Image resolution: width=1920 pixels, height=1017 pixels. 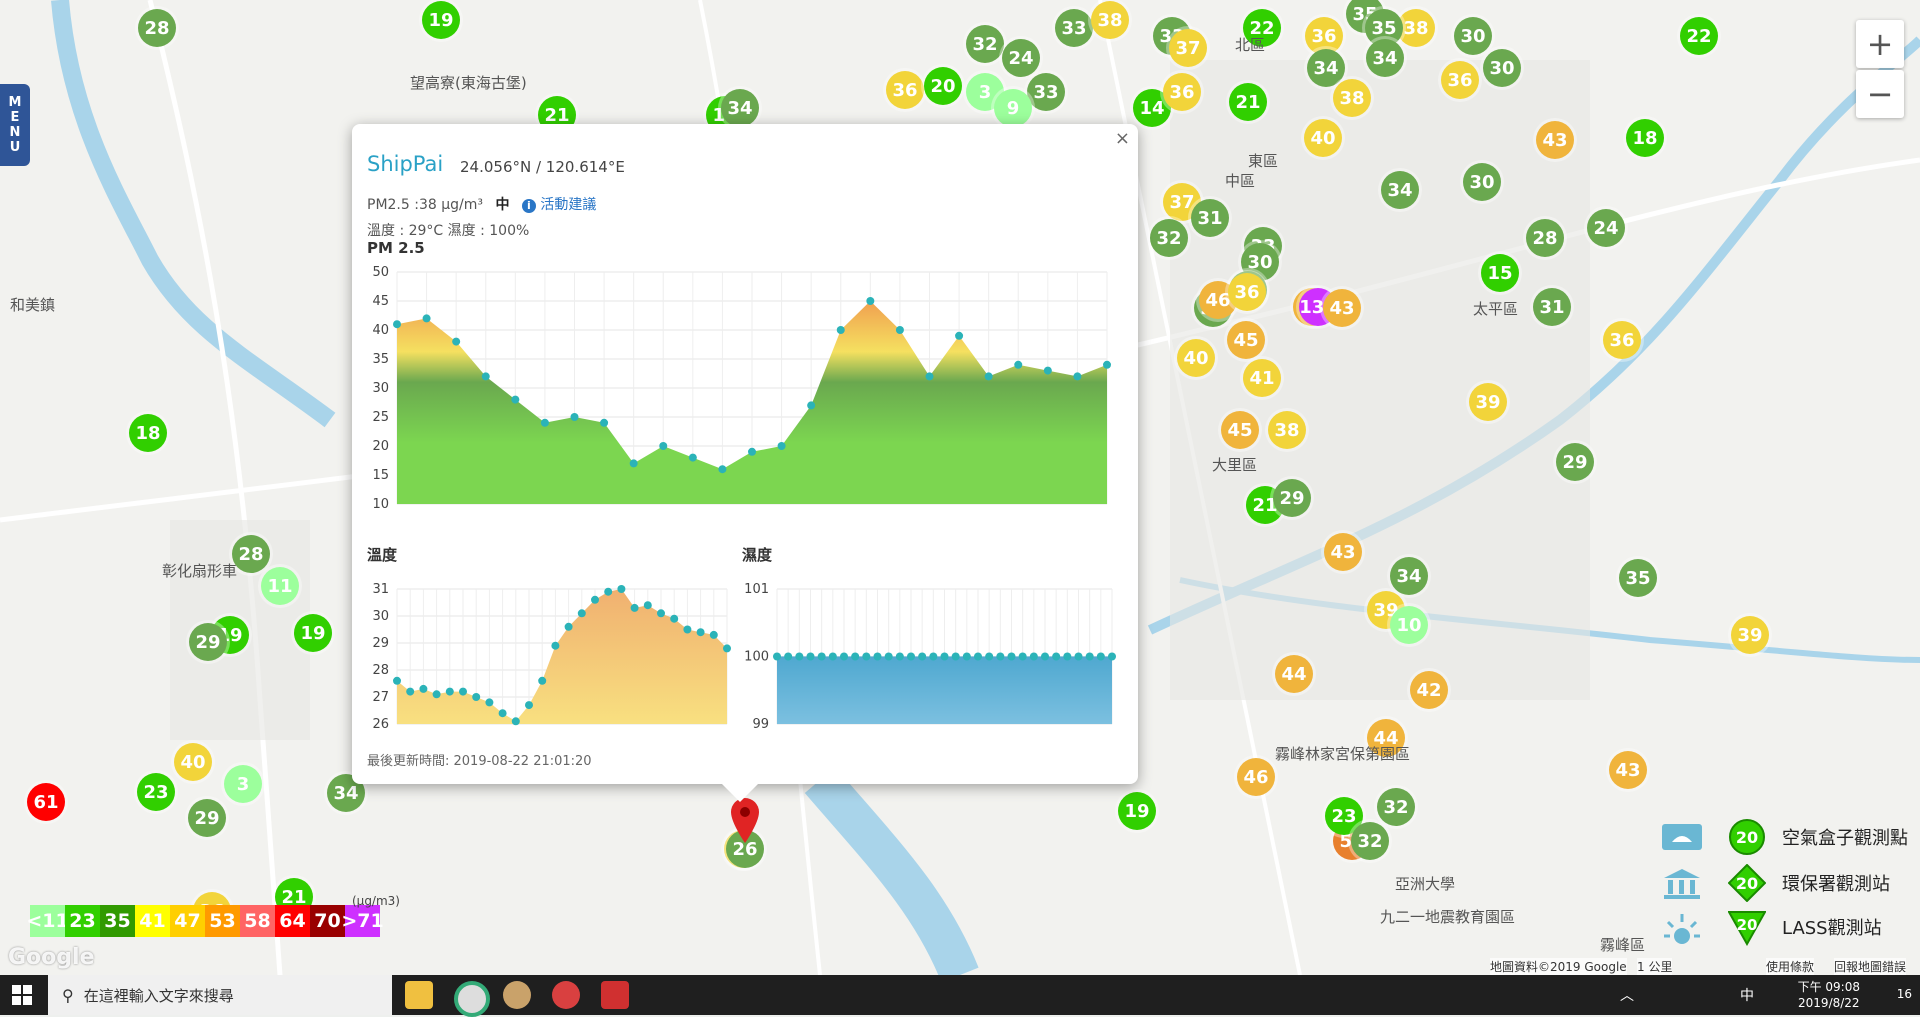 I want to click on report-map-error-link: 回報地圖錯誤, so click(x=1870, y=966).